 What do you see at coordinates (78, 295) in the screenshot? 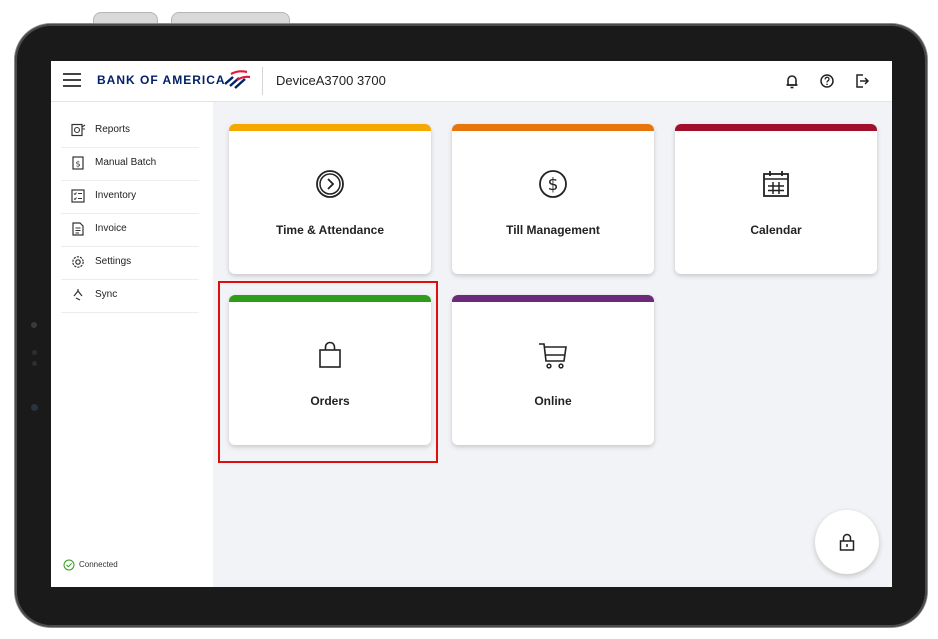
I see `sync-icon` at bounding box center [78, 295].